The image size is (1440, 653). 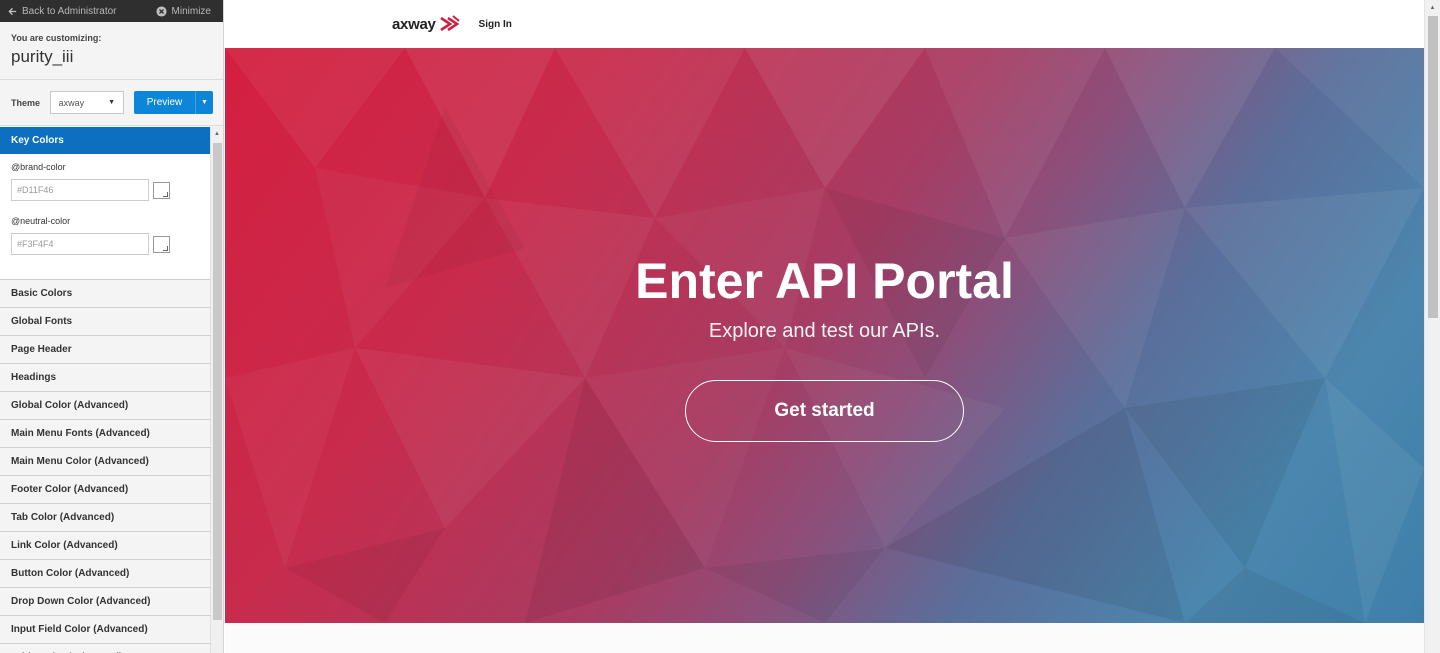 What do you see at coordinates (824, 411) in the screenshot?
I see `get-started-button: Get started` at bounding box center [824, 411].